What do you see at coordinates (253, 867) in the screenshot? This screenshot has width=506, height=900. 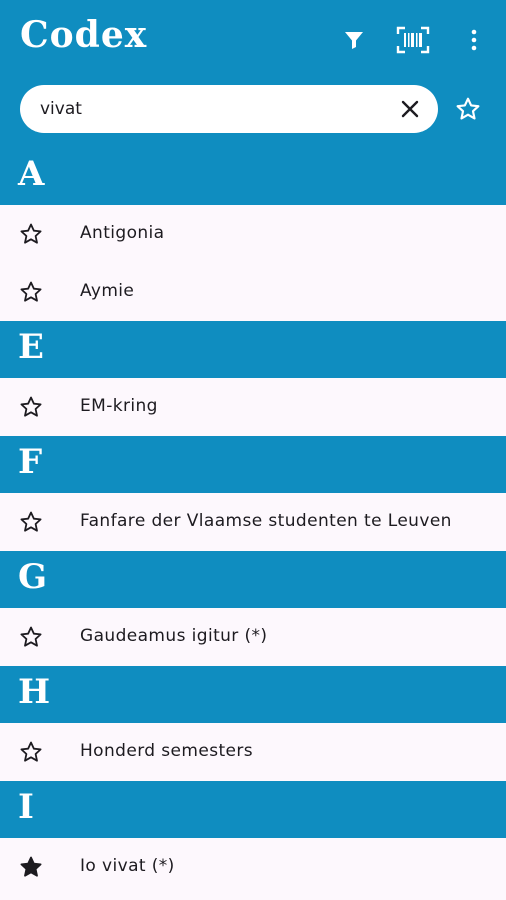 I see `list-item: Io vivat (*)` at bounding box center [253, 867].